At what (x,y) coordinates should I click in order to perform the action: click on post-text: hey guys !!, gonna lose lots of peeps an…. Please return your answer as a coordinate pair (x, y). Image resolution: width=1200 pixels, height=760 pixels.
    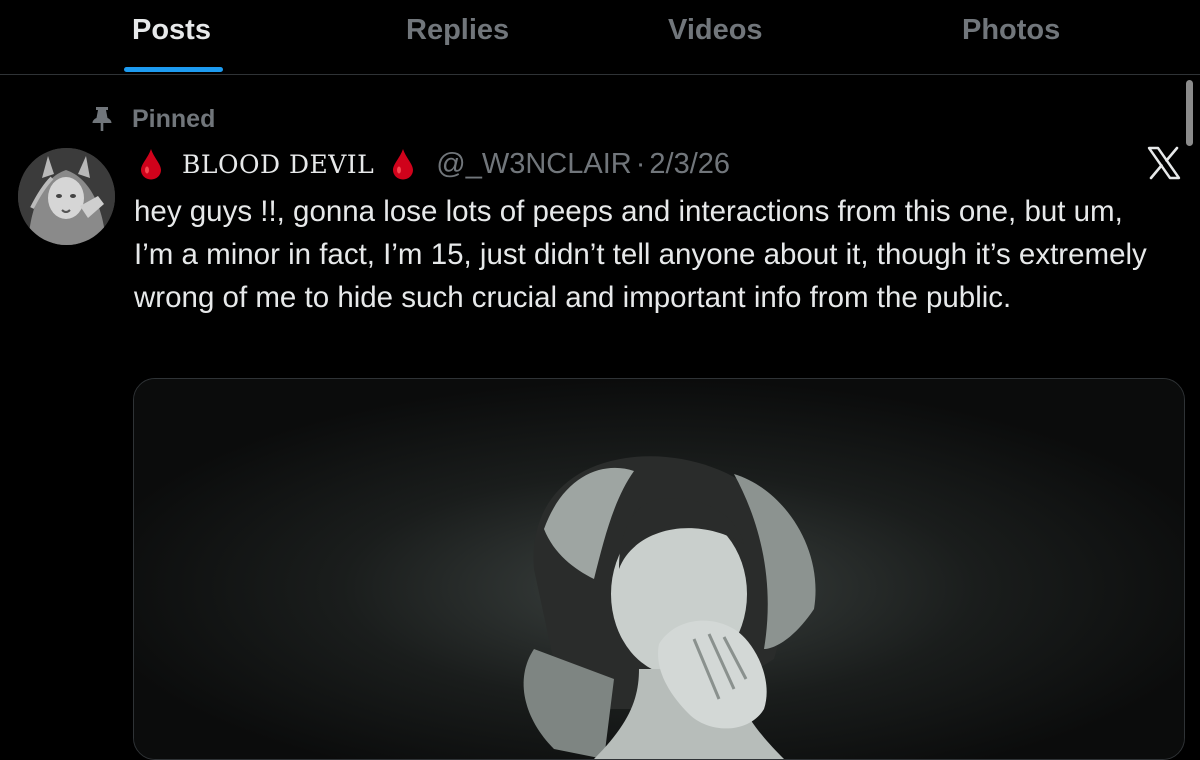
    Looking at the image, I should click on (640, 254).